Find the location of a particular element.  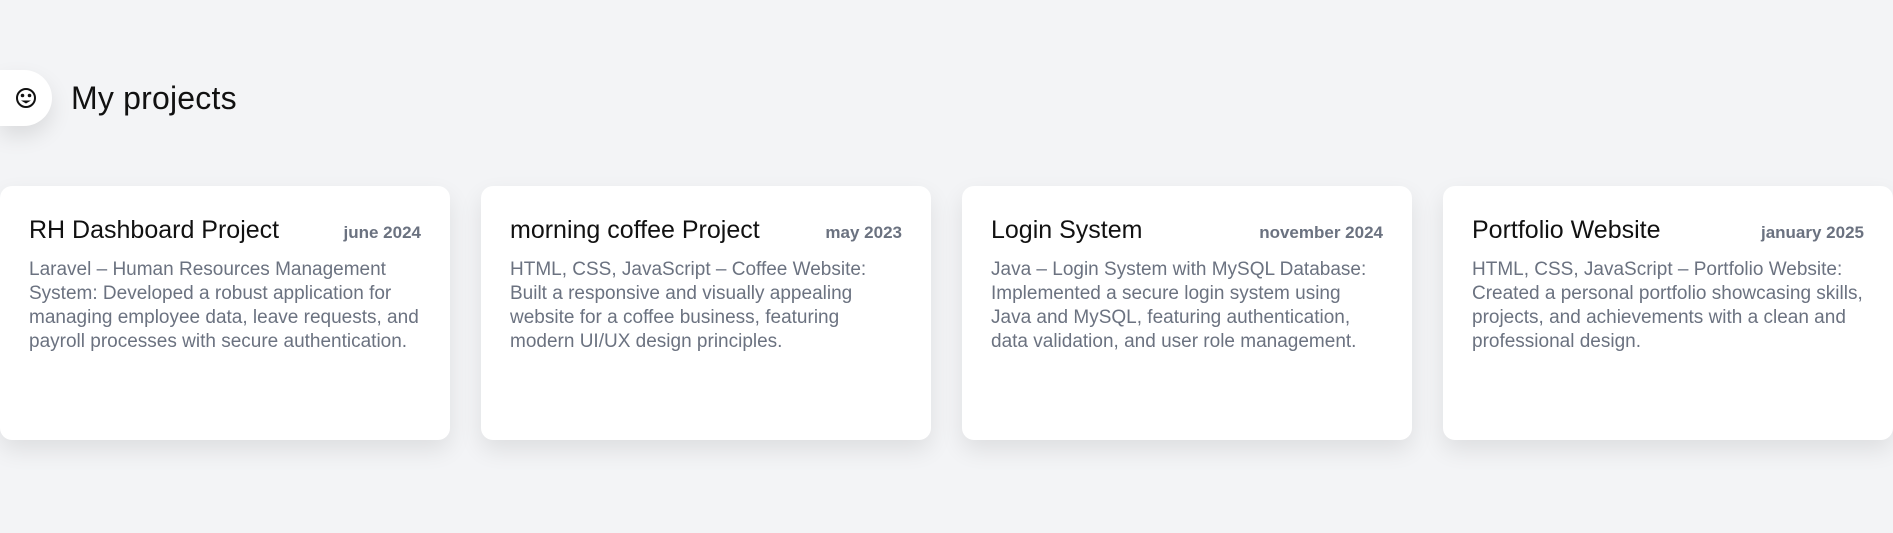

project-title: morning coffee Project is located at coordinates (635, 230).